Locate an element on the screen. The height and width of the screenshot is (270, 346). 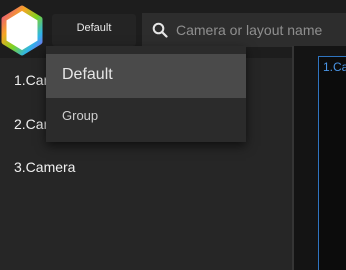
search-icon is located at coordinates (160, 30).